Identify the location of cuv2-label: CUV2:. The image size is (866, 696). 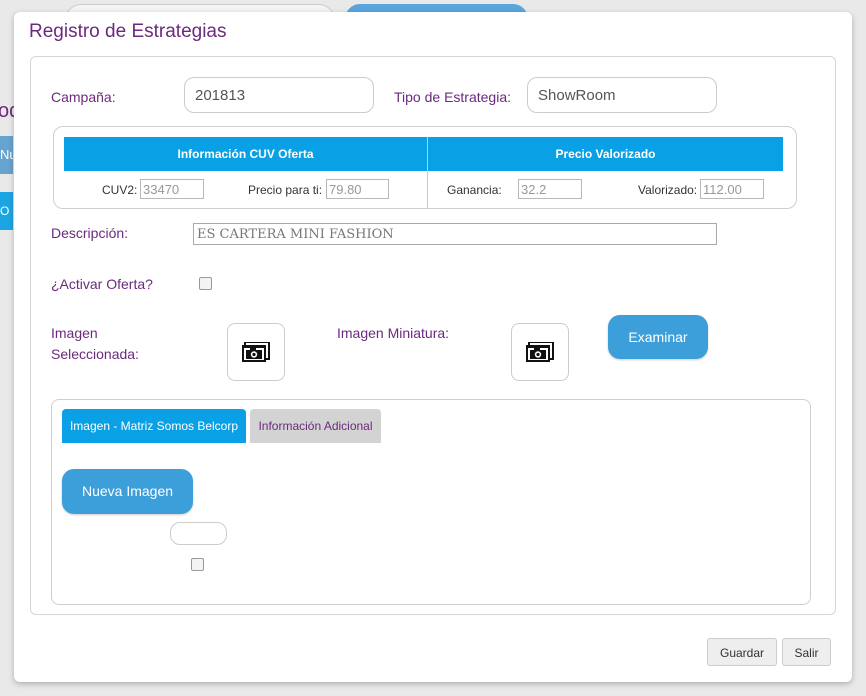
(120, 190).